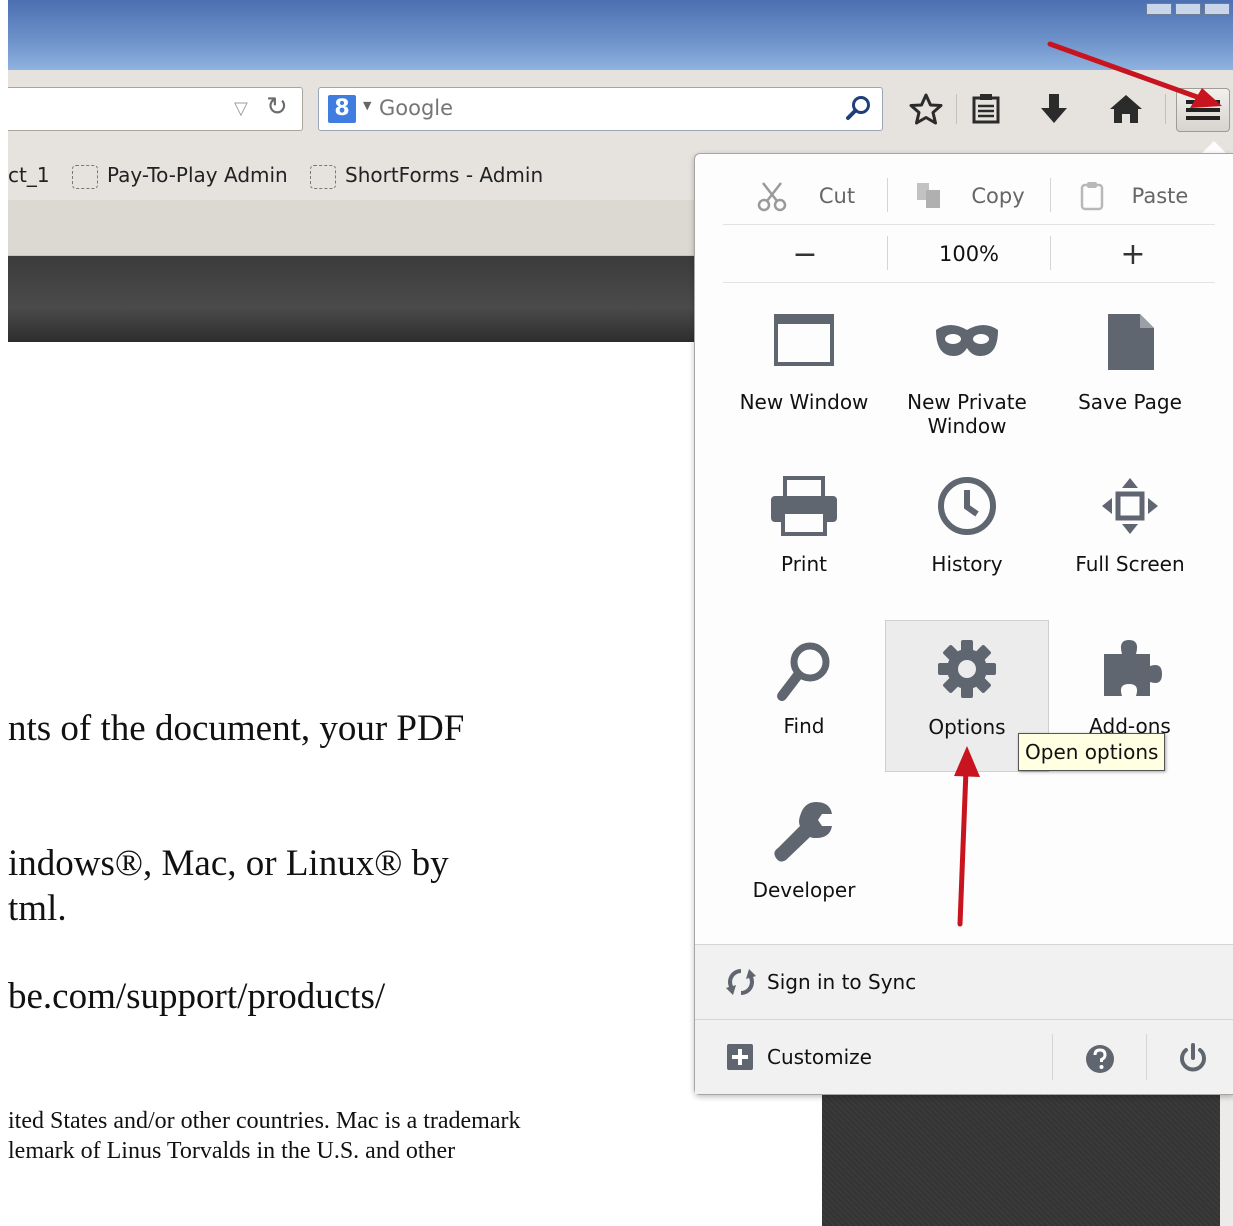 Image resolution: width=1233 pixels, height=1226 pixels. I want to click on new-window-label: New Window, so click(804, 402).